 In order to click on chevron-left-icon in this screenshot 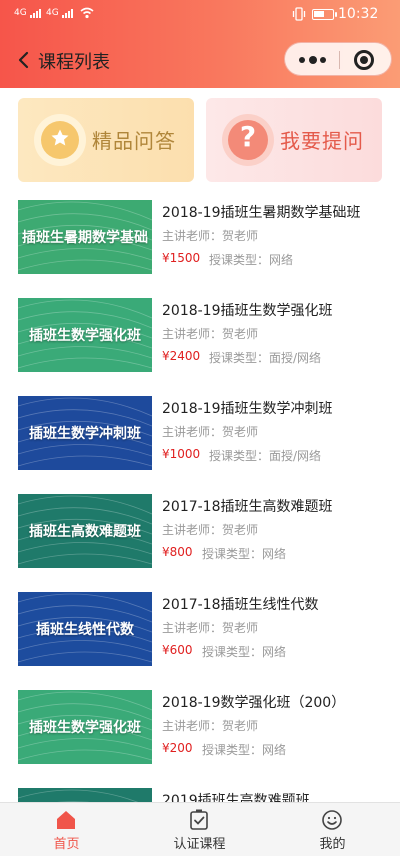, I will do `click(24, 60)`.